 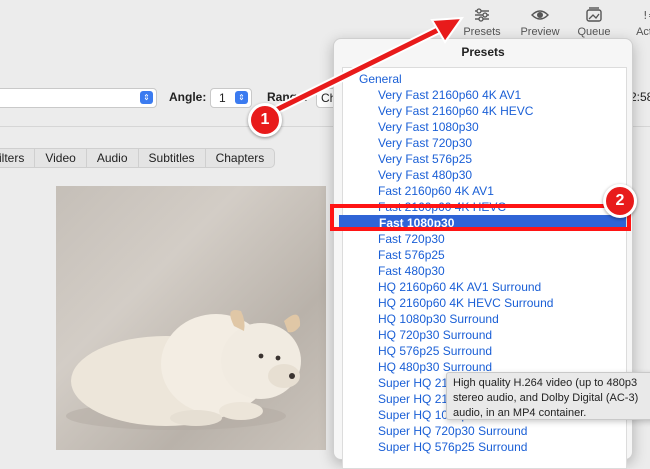 I want to click on tab-audio: Audio, so click(x=113, y=158).